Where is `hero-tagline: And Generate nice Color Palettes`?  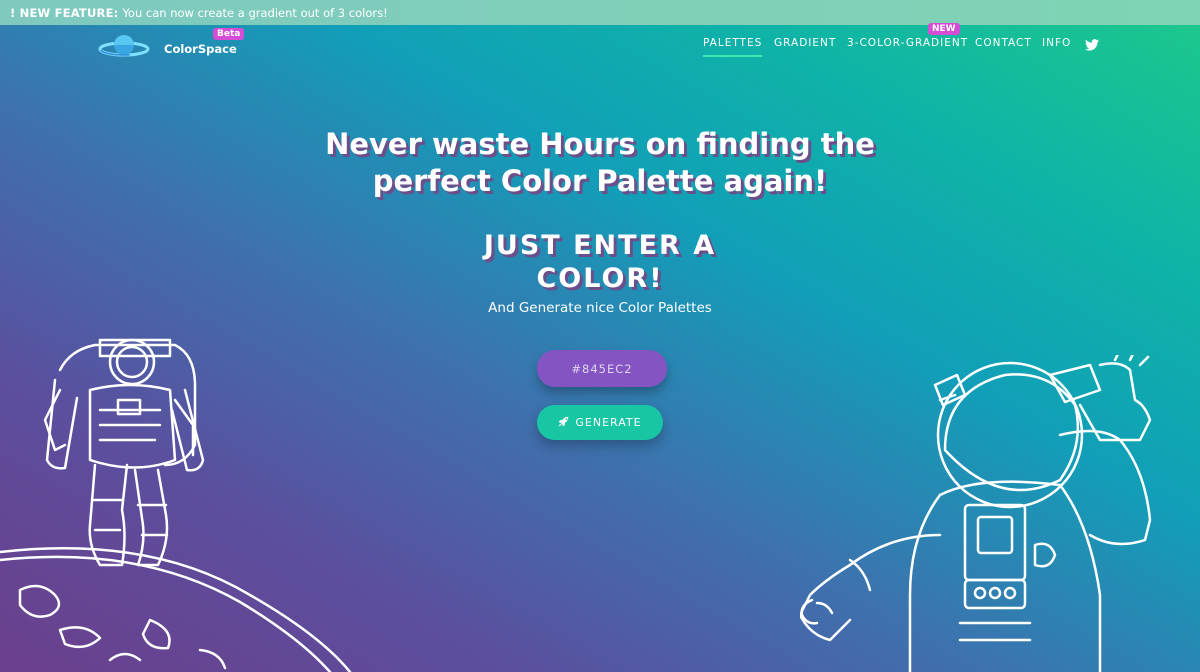 hero-tagline: And Generate nice Color Palettes is located at coordinates (600, 308).